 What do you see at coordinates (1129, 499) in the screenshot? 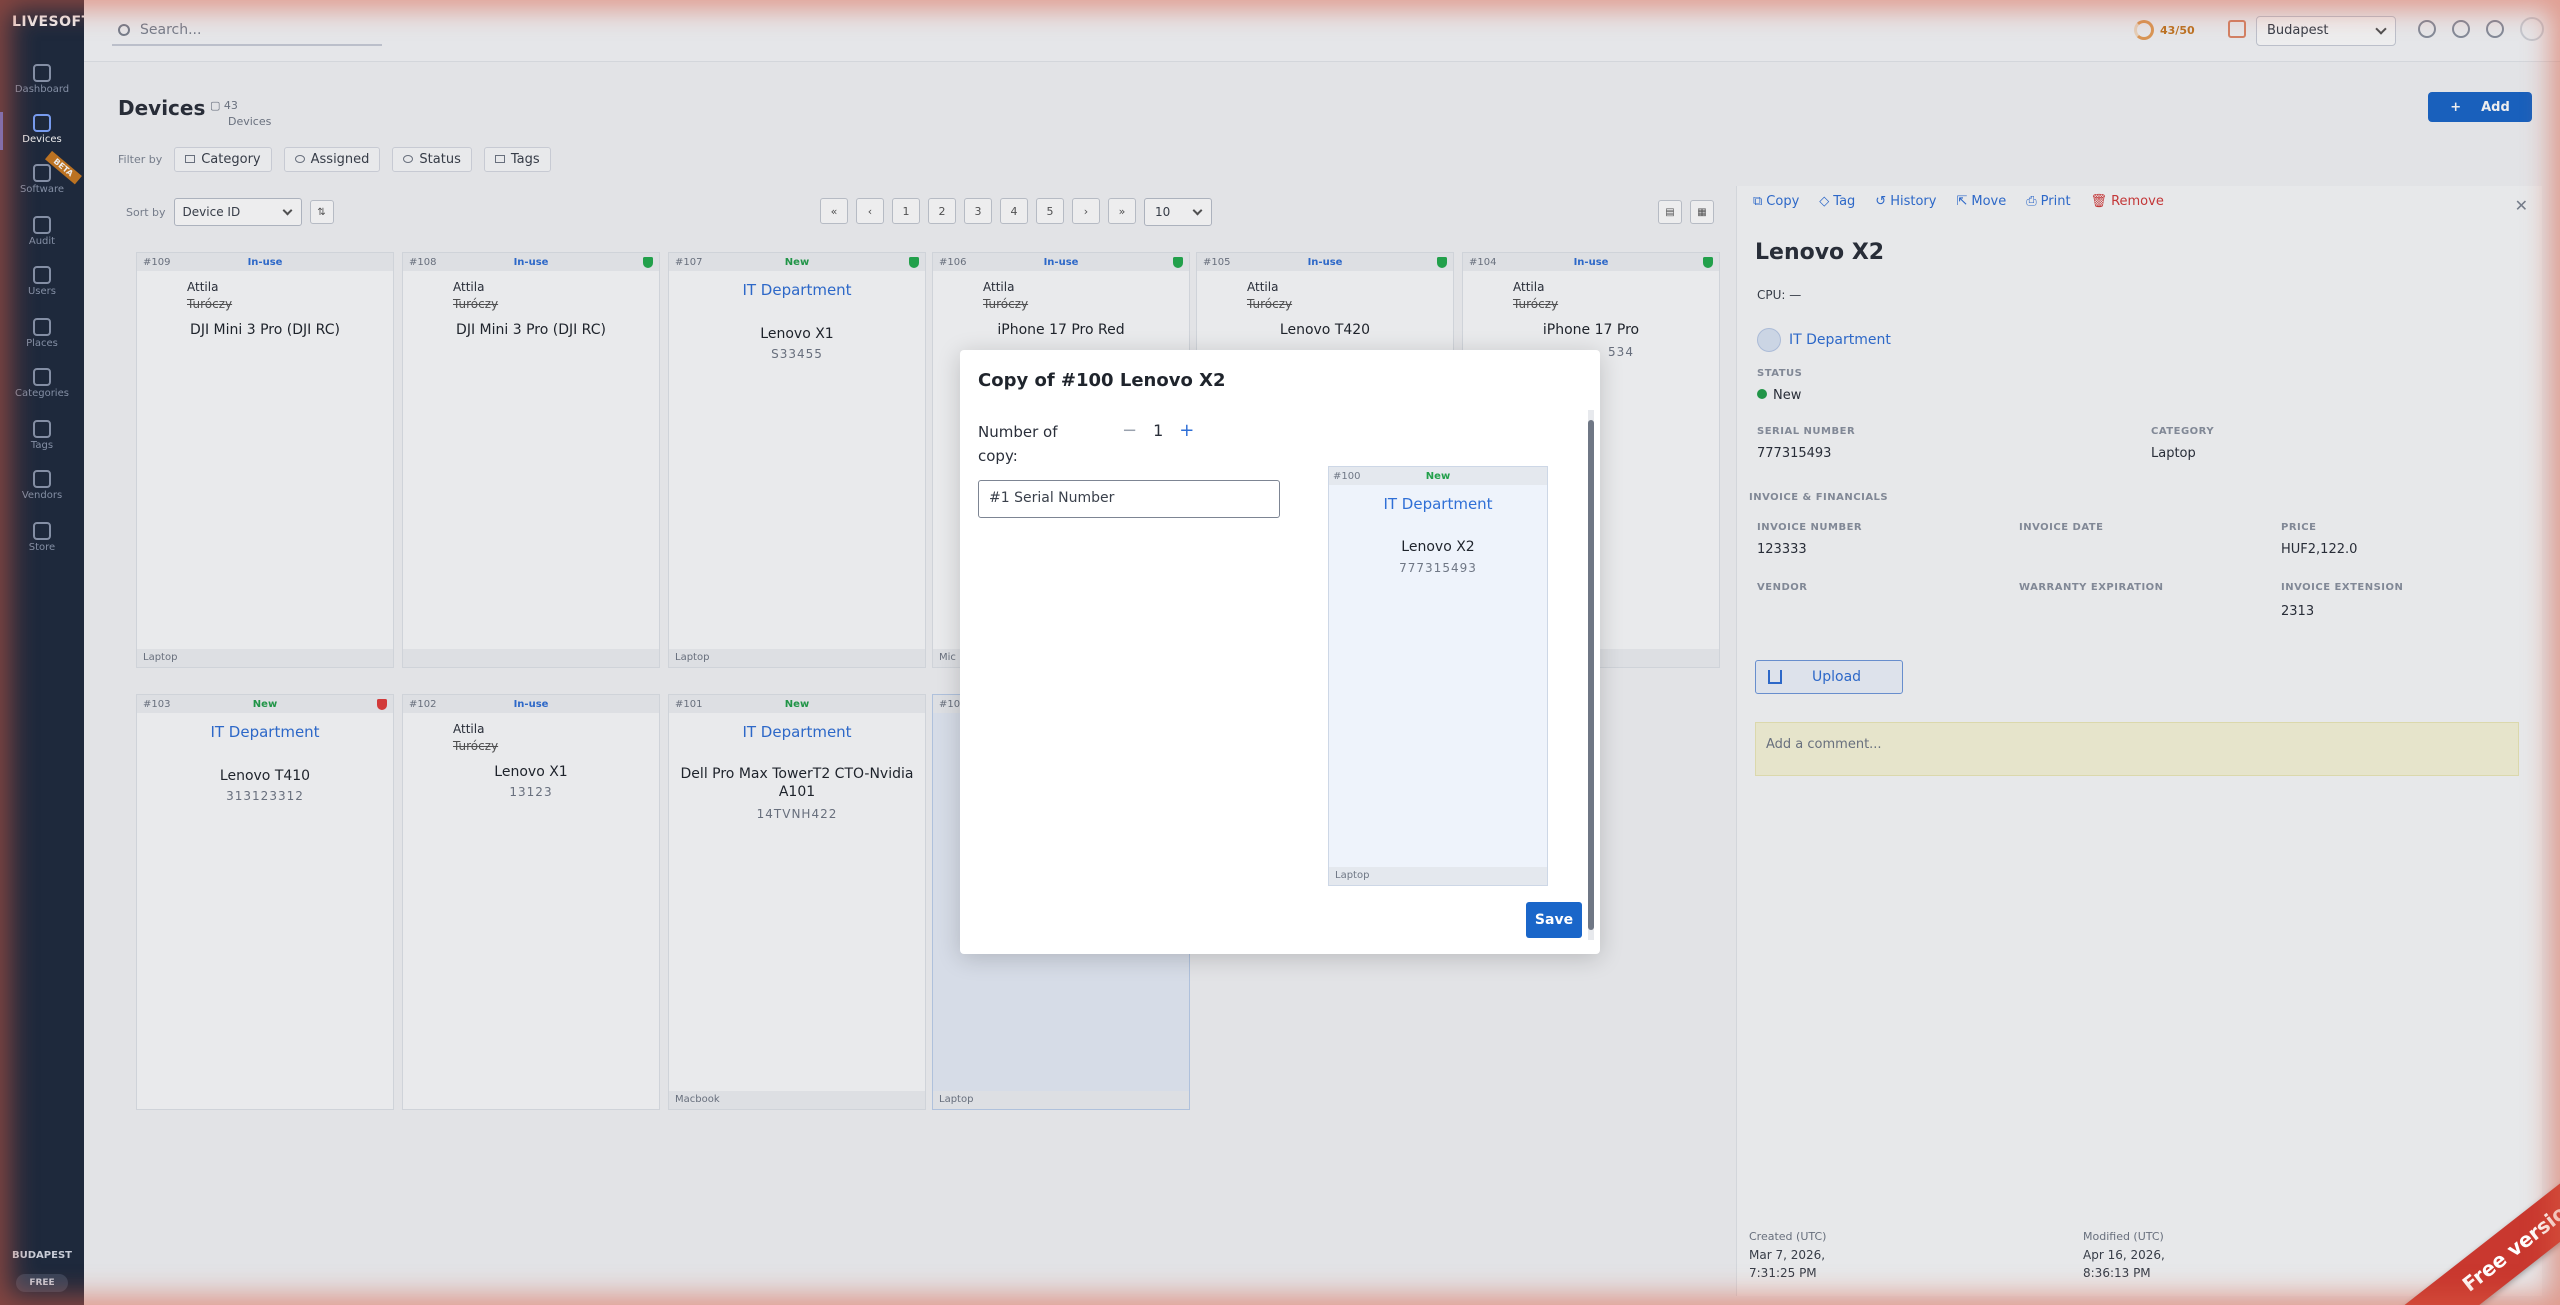
I see `serial-number-input: #1 Serial Number` at bounding box center [1129, 499].